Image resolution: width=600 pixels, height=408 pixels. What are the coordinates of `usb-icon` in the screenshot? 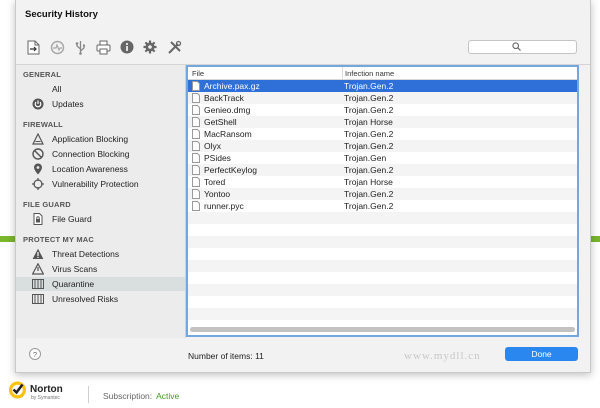 It's located at (80, 47).